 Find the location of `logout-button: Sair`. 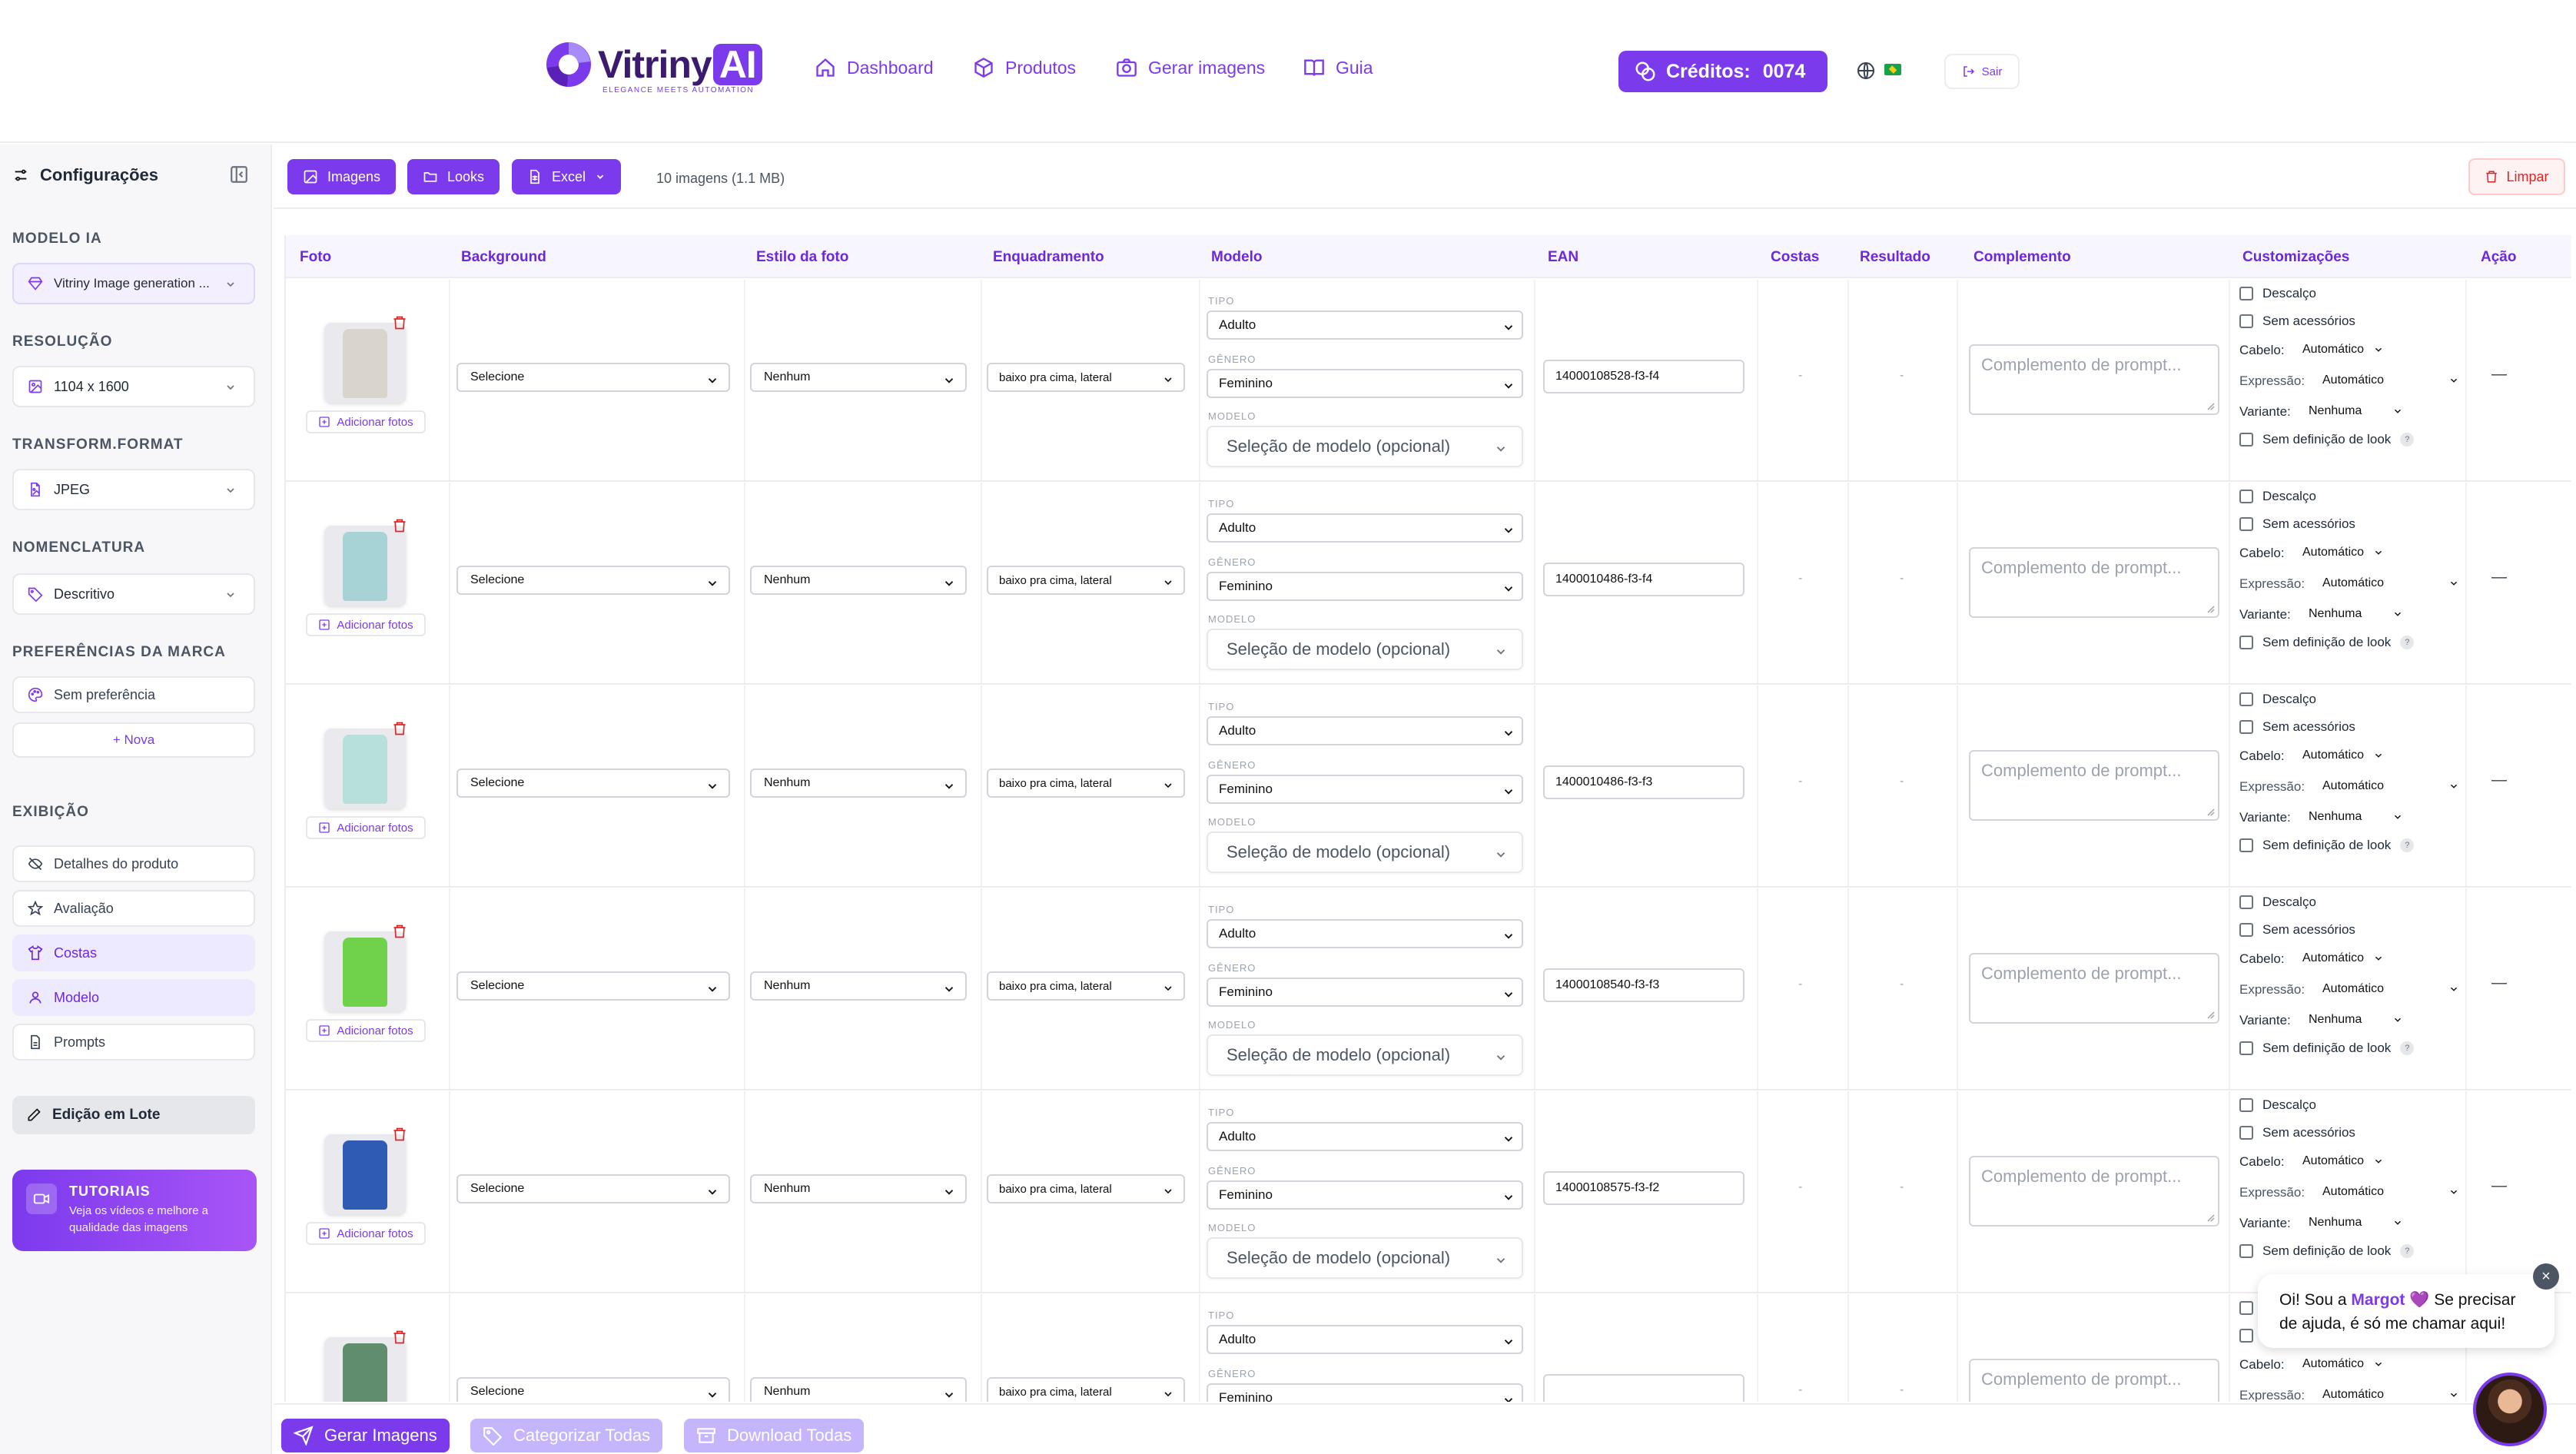

logout-button: Sair is located at coordinates (1982, 71).